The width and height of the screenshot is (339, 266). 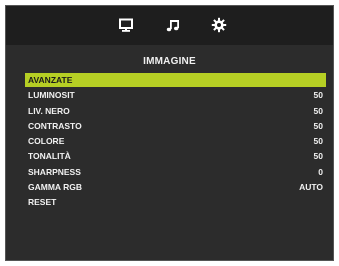 What do you see at coordinates (50, 80) in the screenshot?
I see `menu-item-label: AVANZATE` at bounding box center [50, 80].